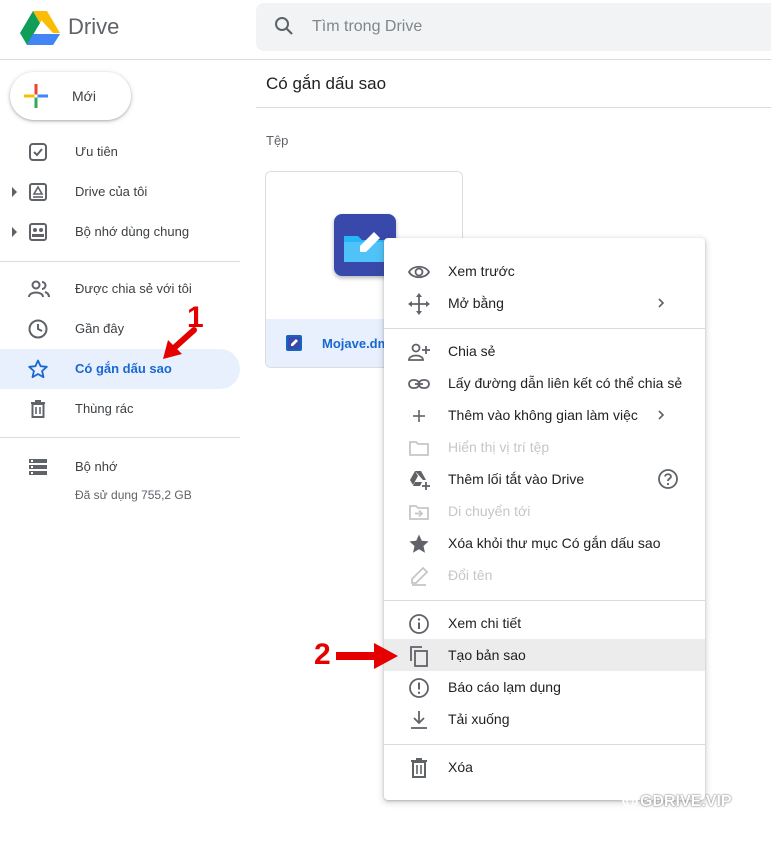 This screenshot has width=771, height=843. What do you see at coordinates (100, 328) in the screenshot?
I see `sidebar-item-label: Gần đây` at bounding box center [100, 328].